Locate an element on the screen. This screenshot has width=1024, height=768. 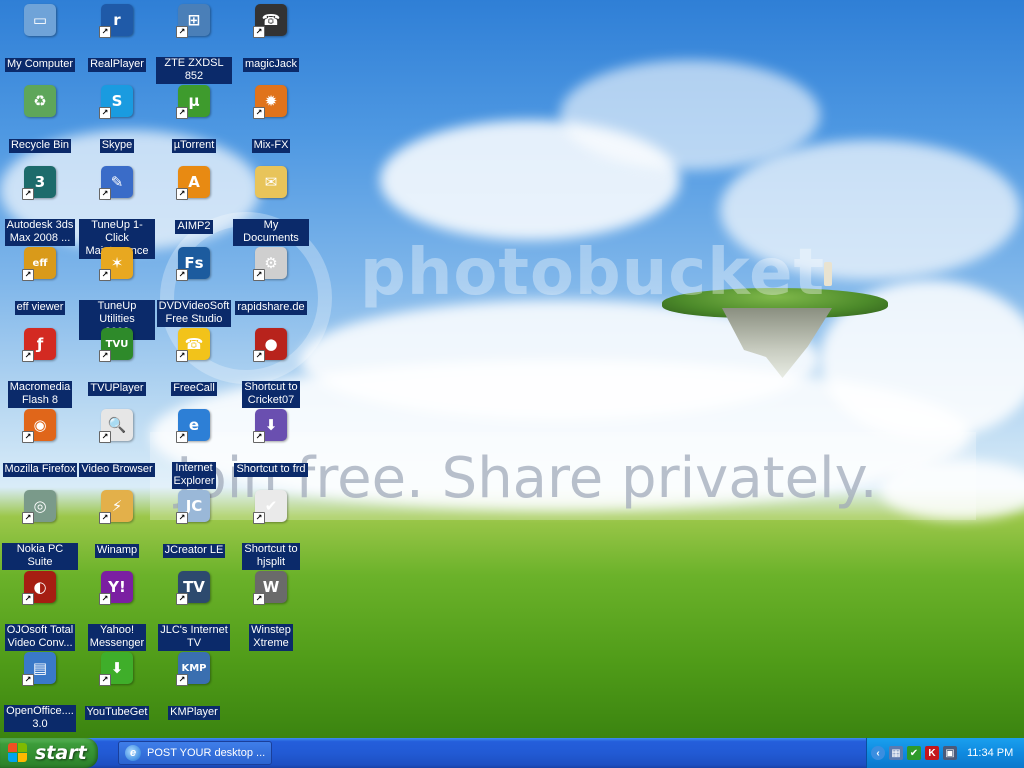
desktop-icon: µ ↗ µTorrent is located at coordinates (194, 119).